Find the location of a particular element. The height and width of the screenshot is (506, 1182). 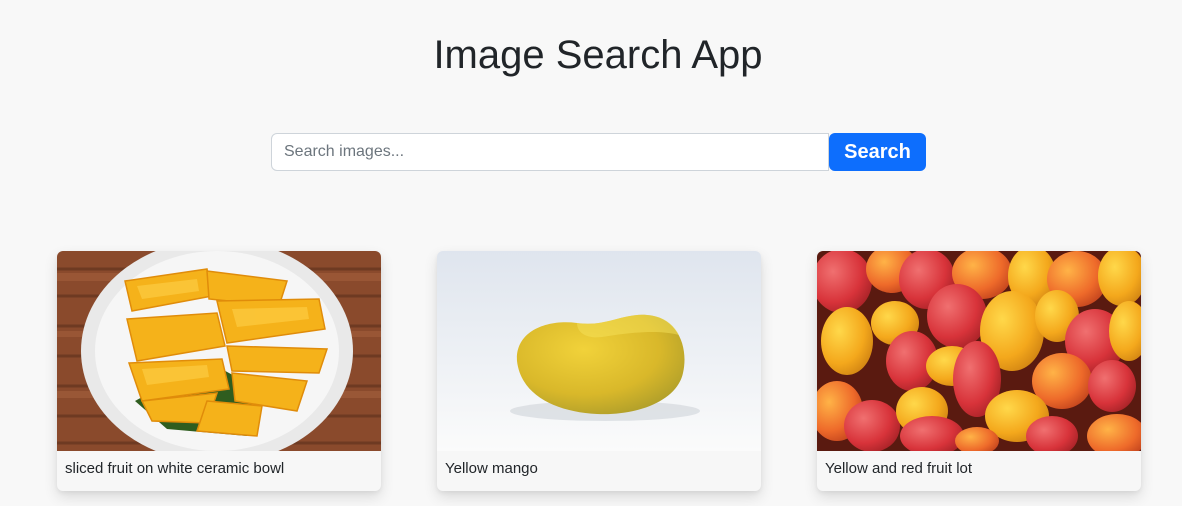

result-caption: Yellow and red fruit lot is located at coordinates (899, 468).